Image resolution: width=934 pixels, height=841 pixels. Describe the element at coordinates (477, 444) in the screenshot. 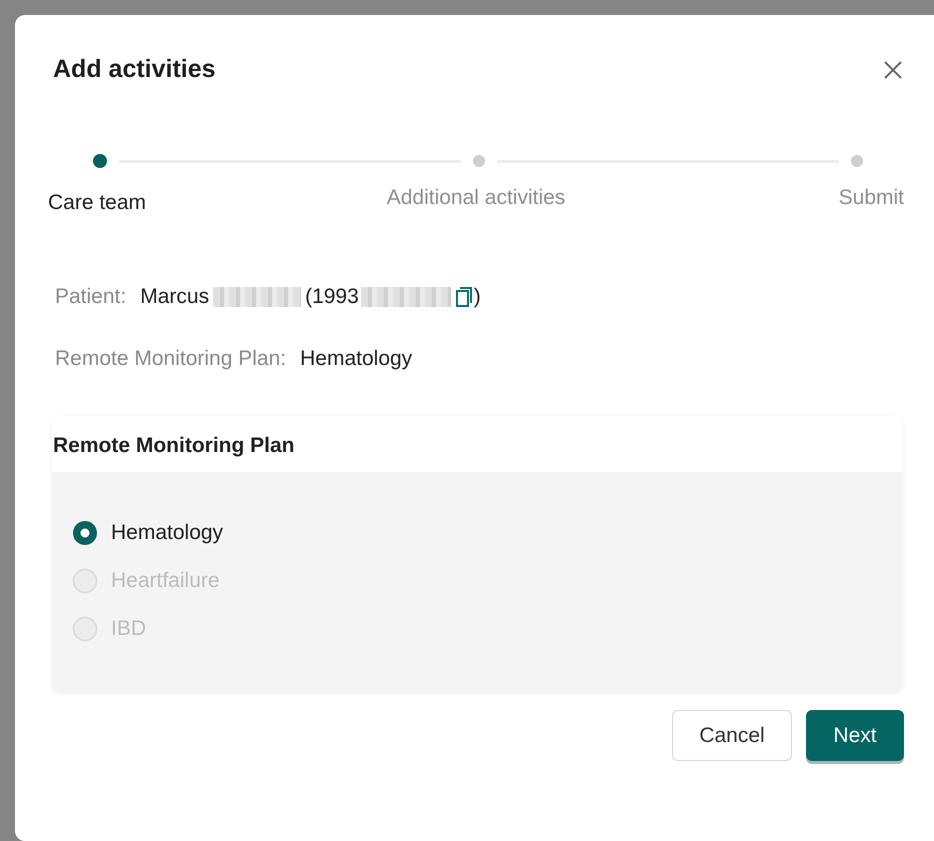

I see `card-title: Remote Monitoring Plan` at that location.